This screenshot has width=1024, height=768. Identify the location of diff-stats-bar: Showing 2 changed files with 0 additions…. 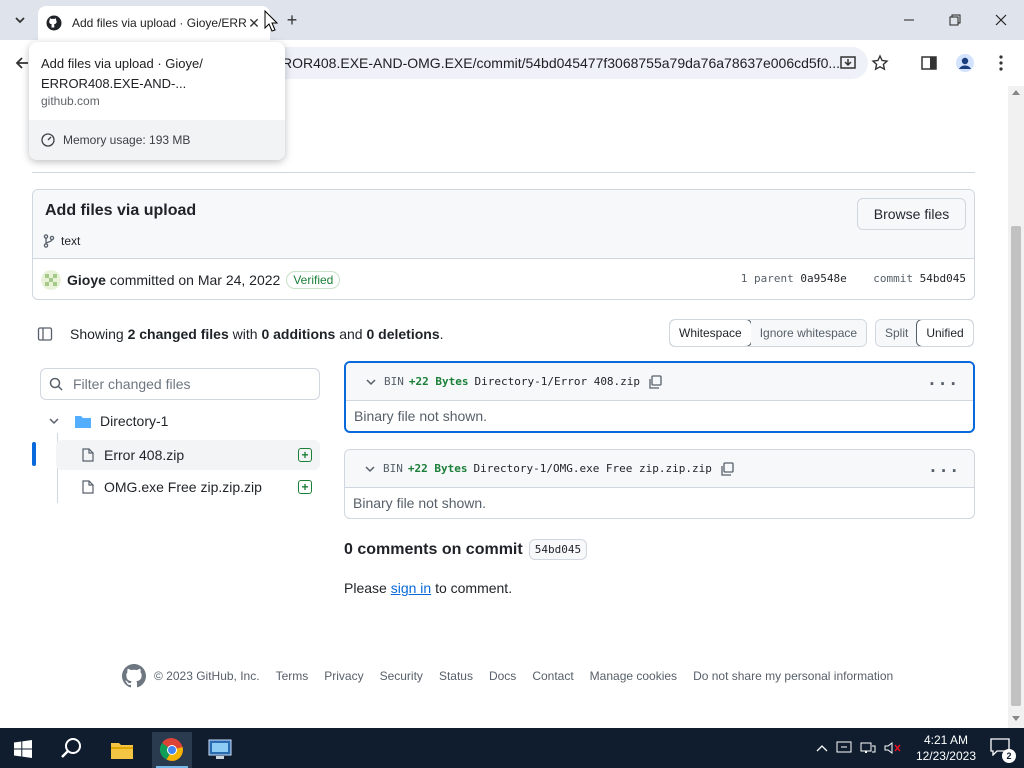
(503, 334).